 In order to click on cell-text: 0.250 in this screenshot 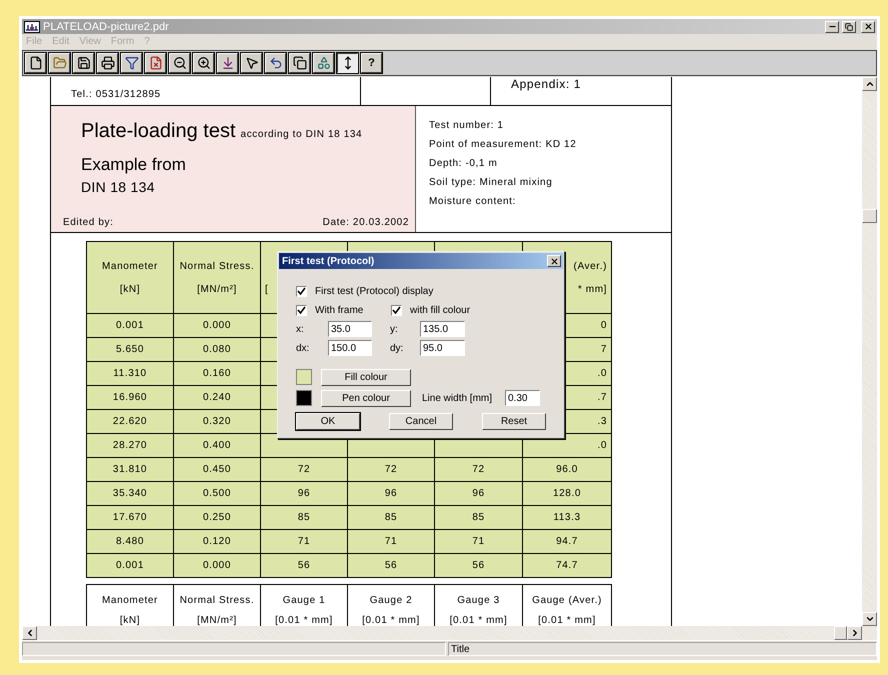, I will do `click(217, 517)`.